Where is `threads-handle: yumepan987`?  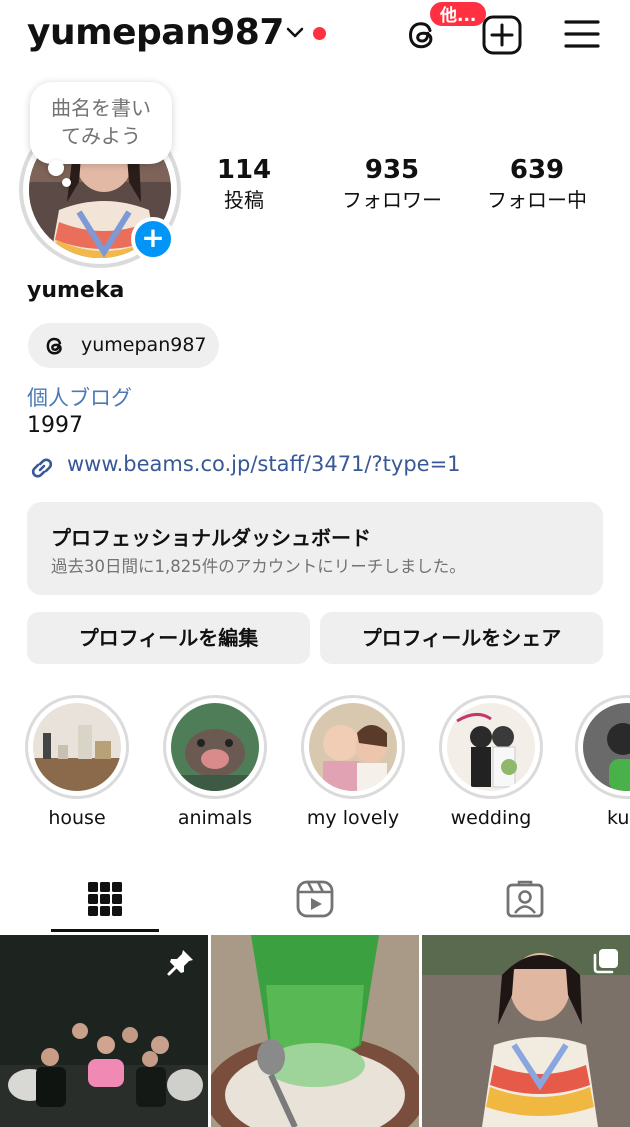
threads-handle: yumepan987 is located at coordinates (144, 345).